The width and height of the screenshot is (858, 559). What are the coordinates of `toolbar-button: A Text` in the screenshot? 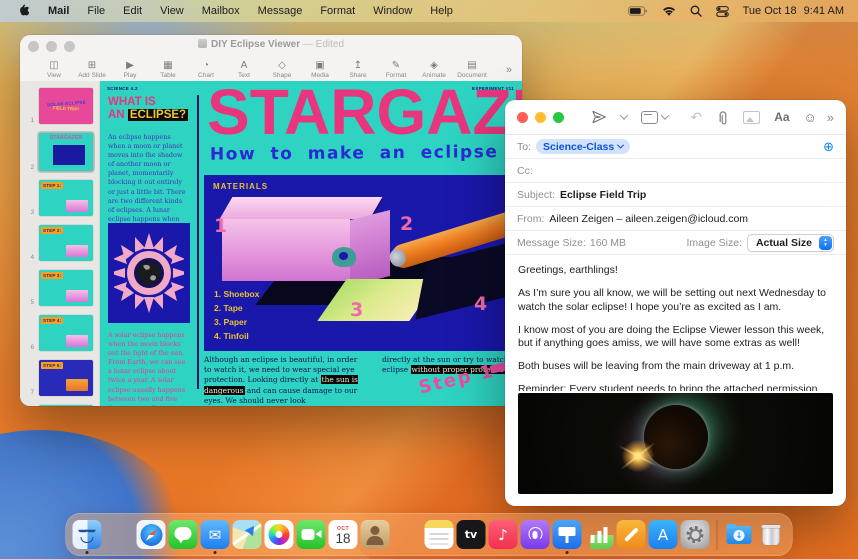 It's located at (244, 69).